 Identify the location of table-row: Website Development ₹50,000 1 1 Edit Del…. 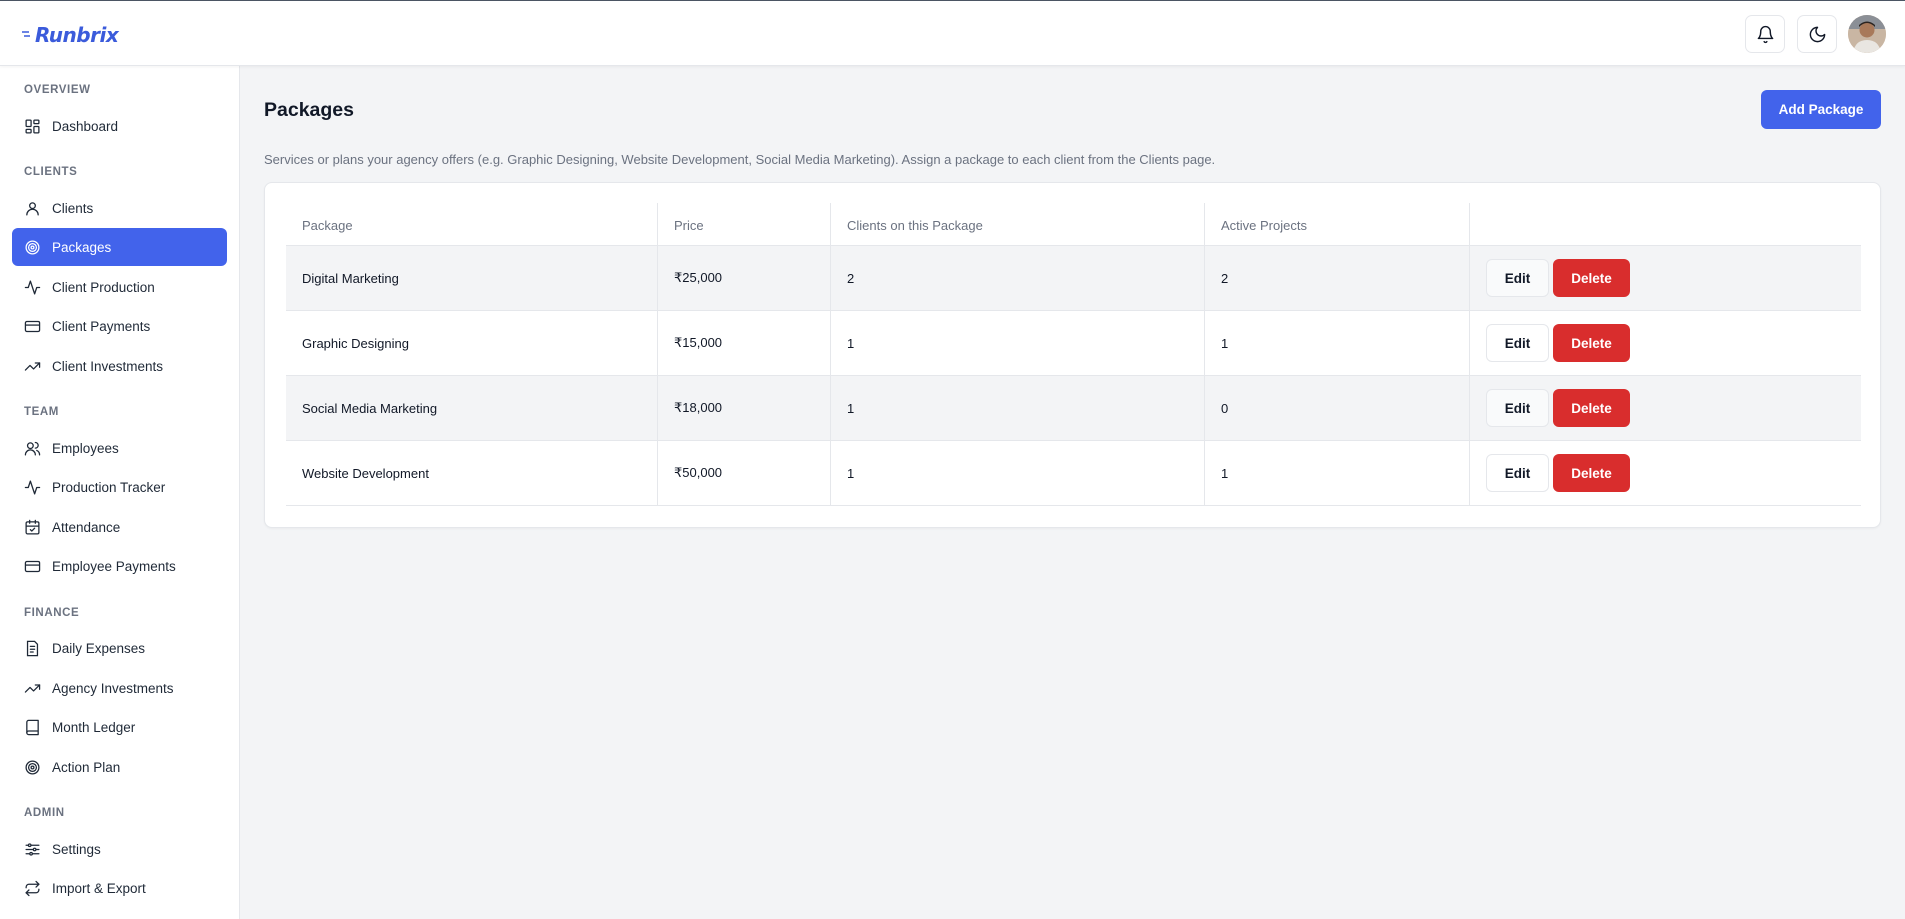
(1073, 473).